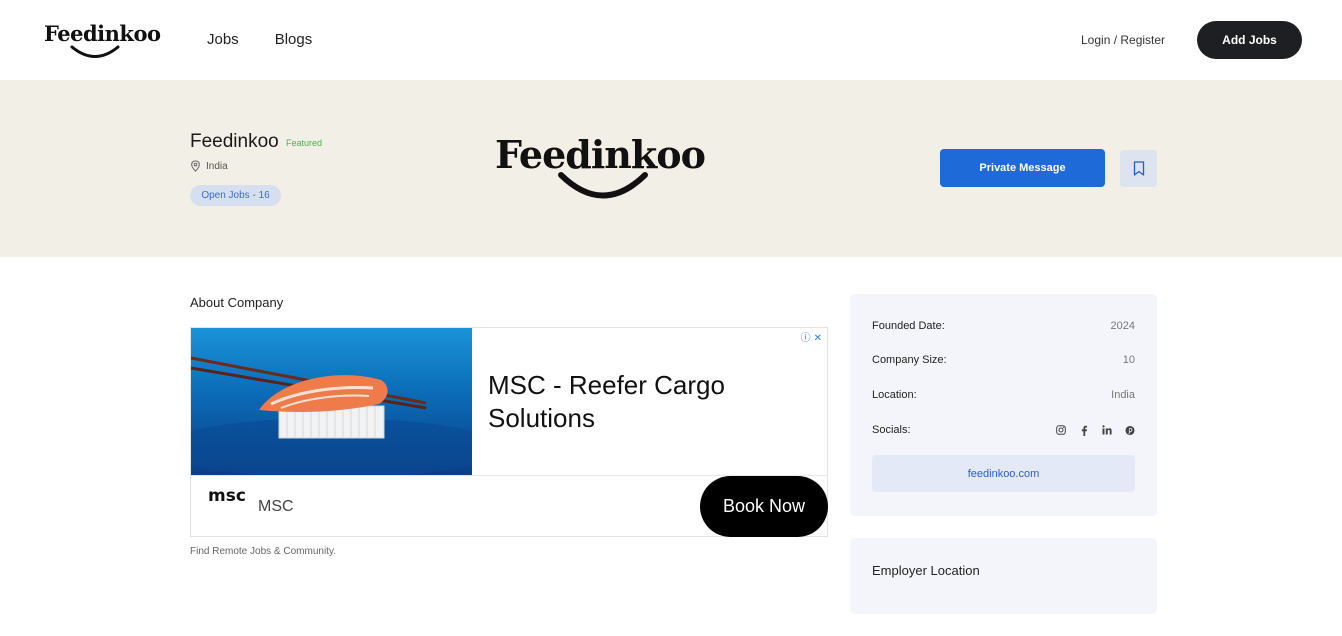 Image resolution: width=1342 pixels, height=636 pixels. Describe the element at coordinates (1003, 395) in the screenshot. I see `location-row: Location: India` at that location.